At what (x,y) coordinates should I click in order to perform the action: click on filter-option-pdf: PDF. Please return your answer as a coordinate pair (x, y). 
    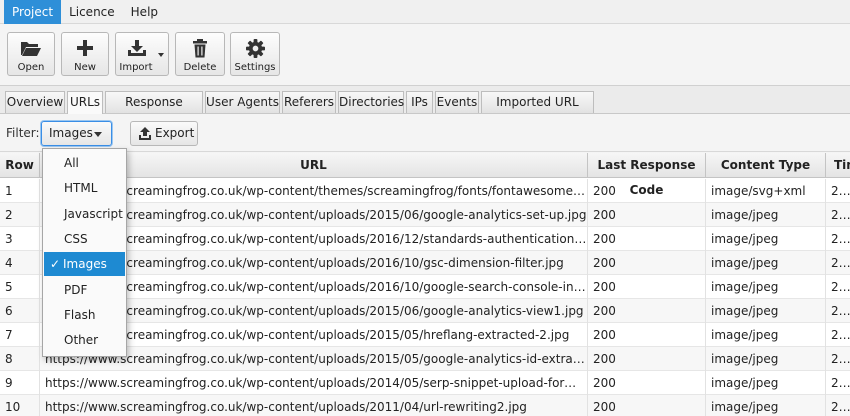
    Looking at the image, I should click on (84, 290).